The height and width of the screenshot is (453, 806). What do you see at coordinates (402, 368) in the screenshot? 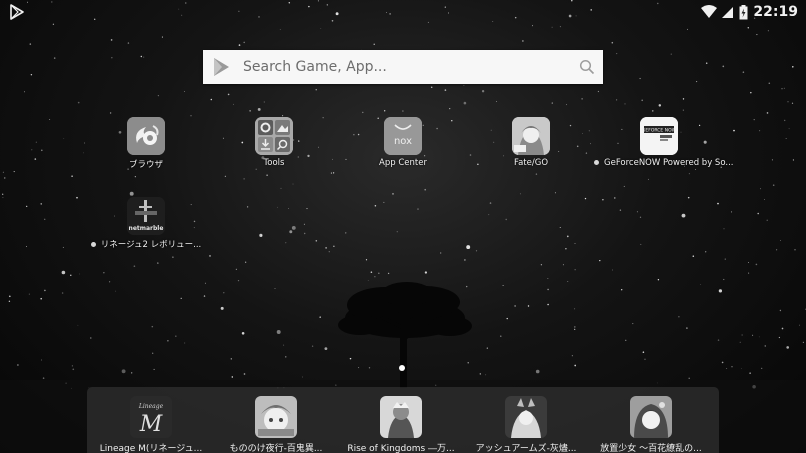
I see `glowing-firefly` at bounding box center [402, 368].